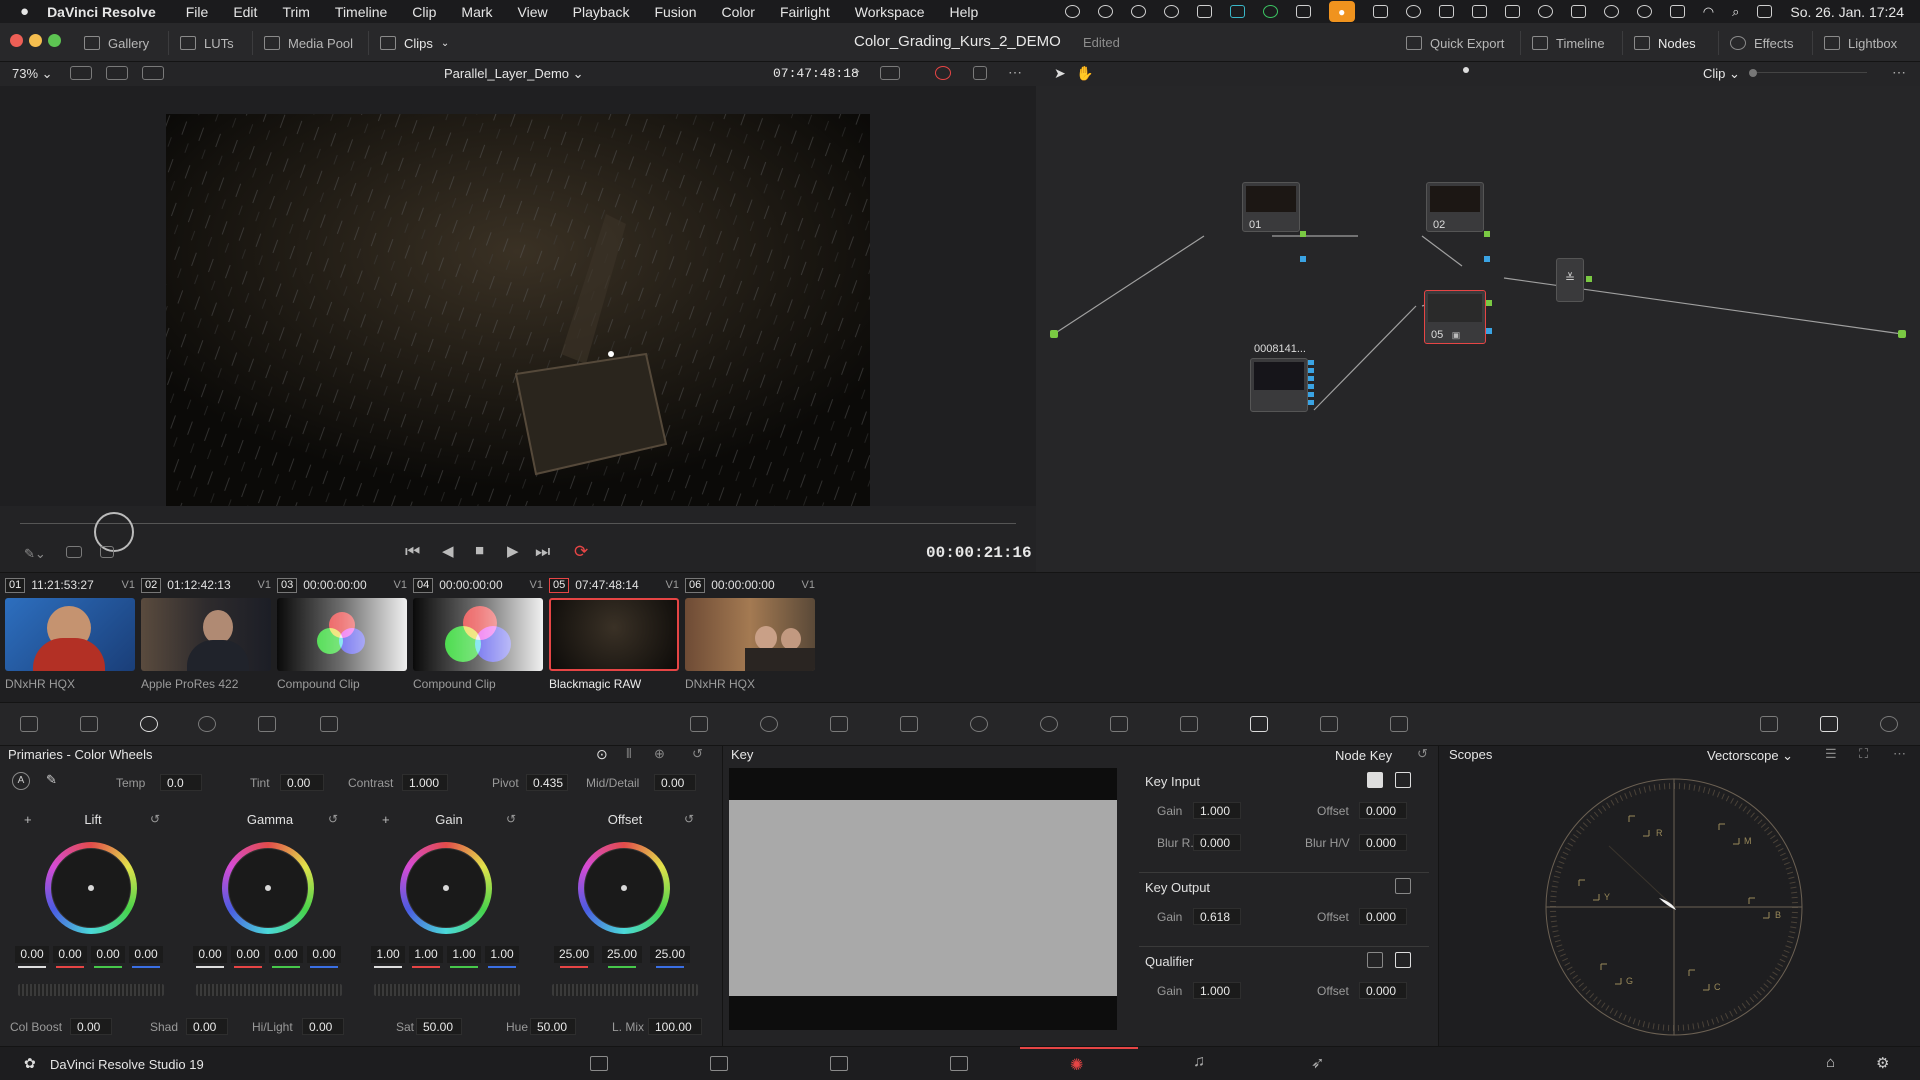 This screenshot has height=1080, width=1920. Describe the element at coordinates (16, 40) in the screenshot. I see `window-close-button` at that location.